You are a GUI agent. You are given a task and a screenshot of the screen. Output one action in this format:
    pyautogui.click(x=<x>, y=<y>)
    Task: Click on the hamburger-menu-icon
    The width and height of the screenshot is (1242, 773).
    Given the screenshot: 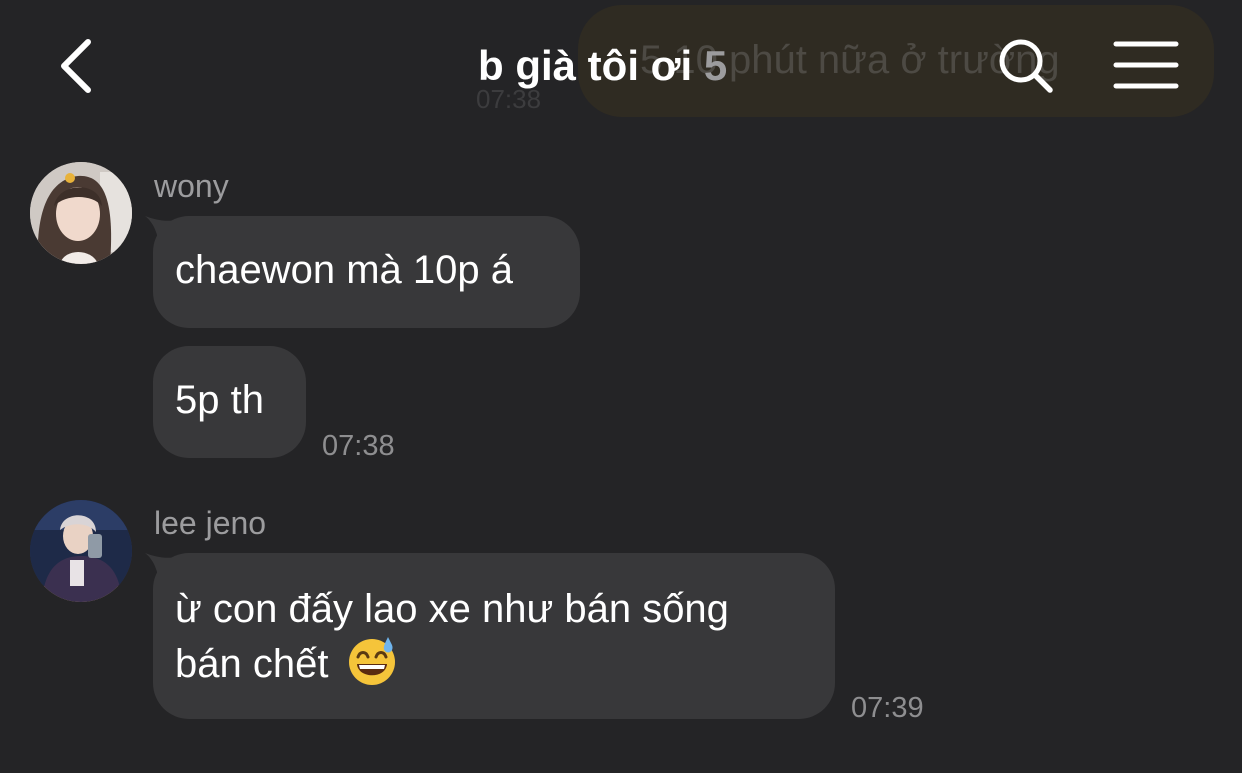 What is the action you would take?
    pyautogui.click(x=1146, y=65)
    